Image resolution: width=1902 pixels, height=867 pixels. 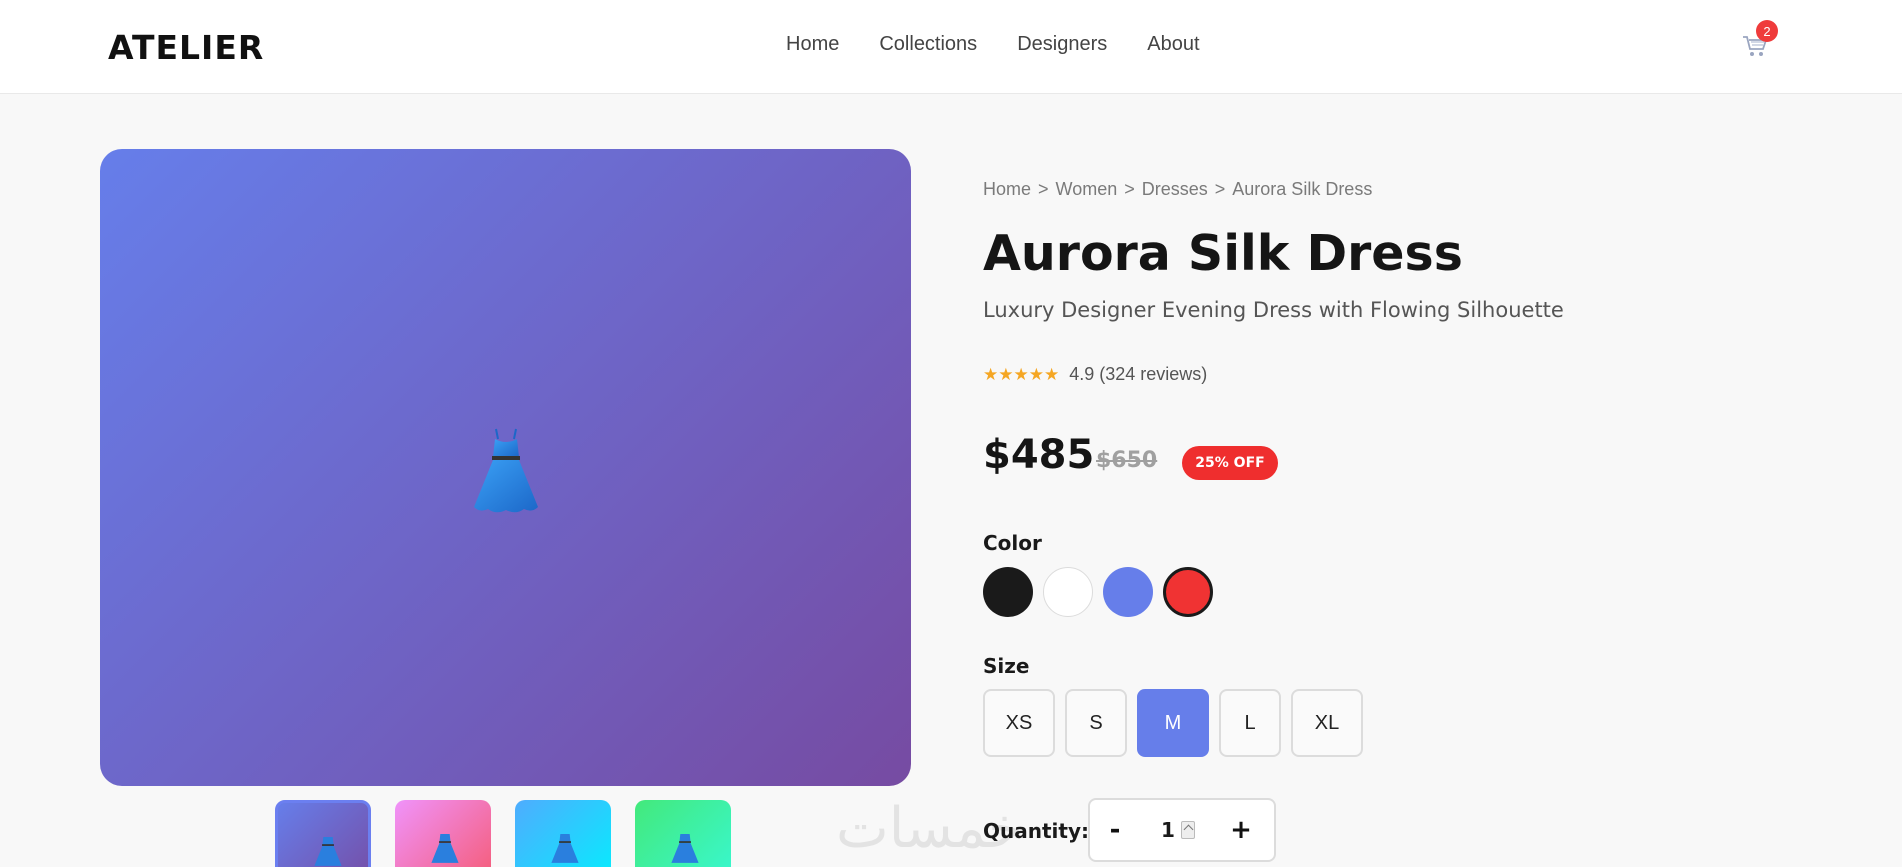 What do you see at coordinates (1188, 592) in the screenshot?
I see `color-swatch-red-selected` at bounding box center [1188, 592].